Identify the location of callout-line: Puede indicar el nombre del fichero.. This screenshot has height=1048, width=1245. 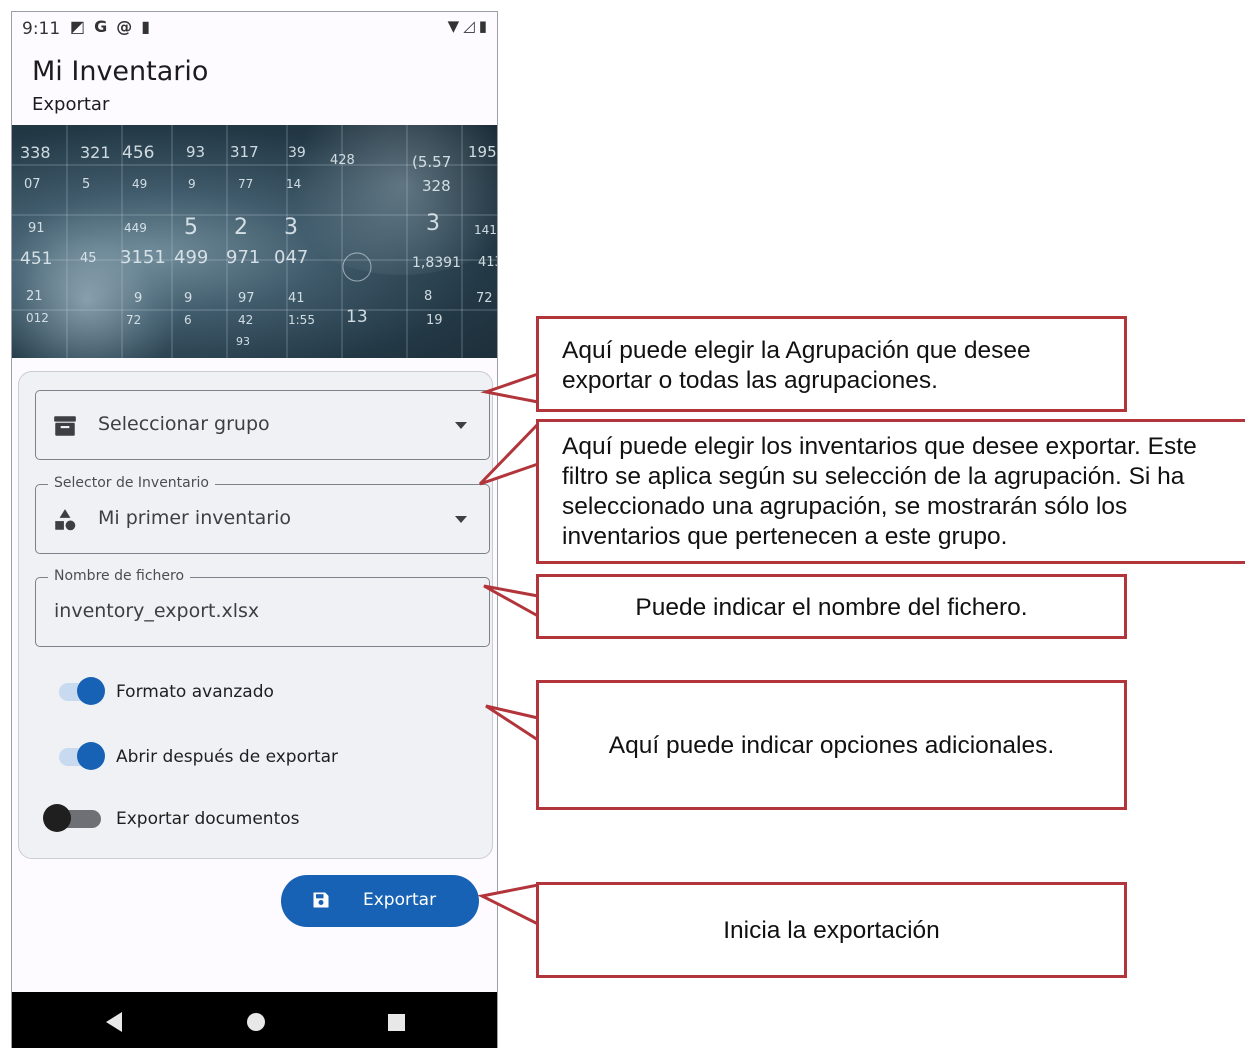
(831, 607).